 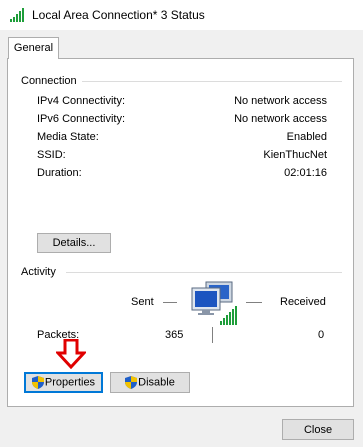 I want to click on properties-button-label: Properties, so click(x=70, y=382).